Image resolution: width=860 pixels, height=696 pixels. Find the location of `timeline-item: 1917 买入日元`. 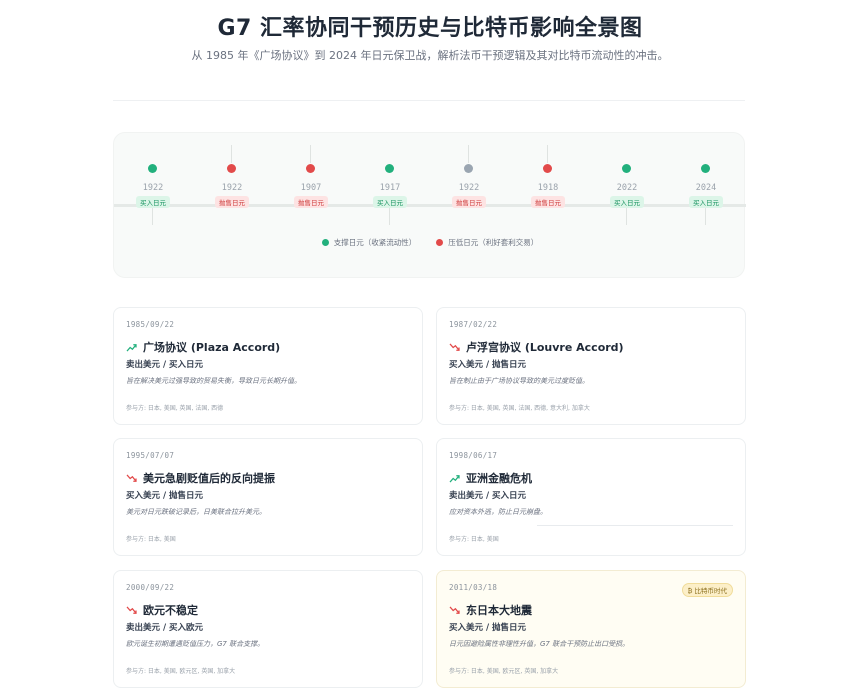

timeline-item: 1917 买入日元 is located at coordinates (390, 183).